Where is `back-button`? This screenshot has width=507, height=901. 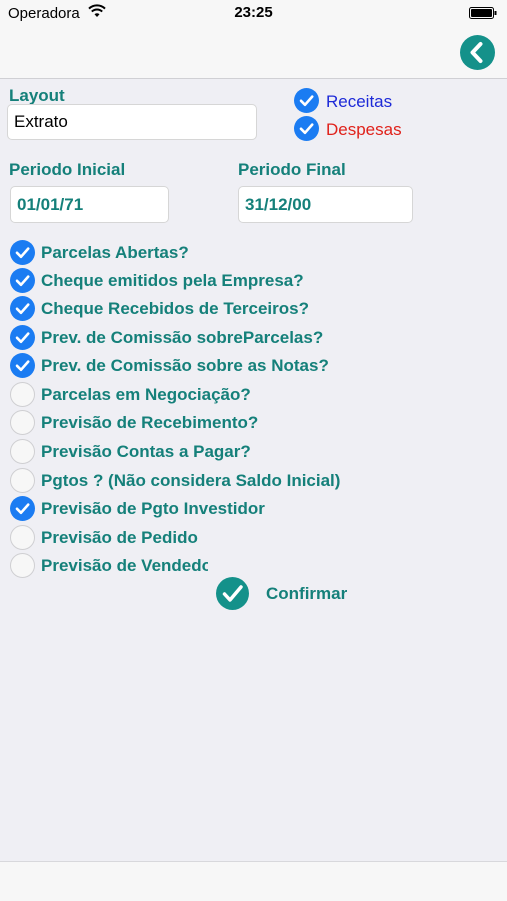
back-button is located at coordinates (477, 52).